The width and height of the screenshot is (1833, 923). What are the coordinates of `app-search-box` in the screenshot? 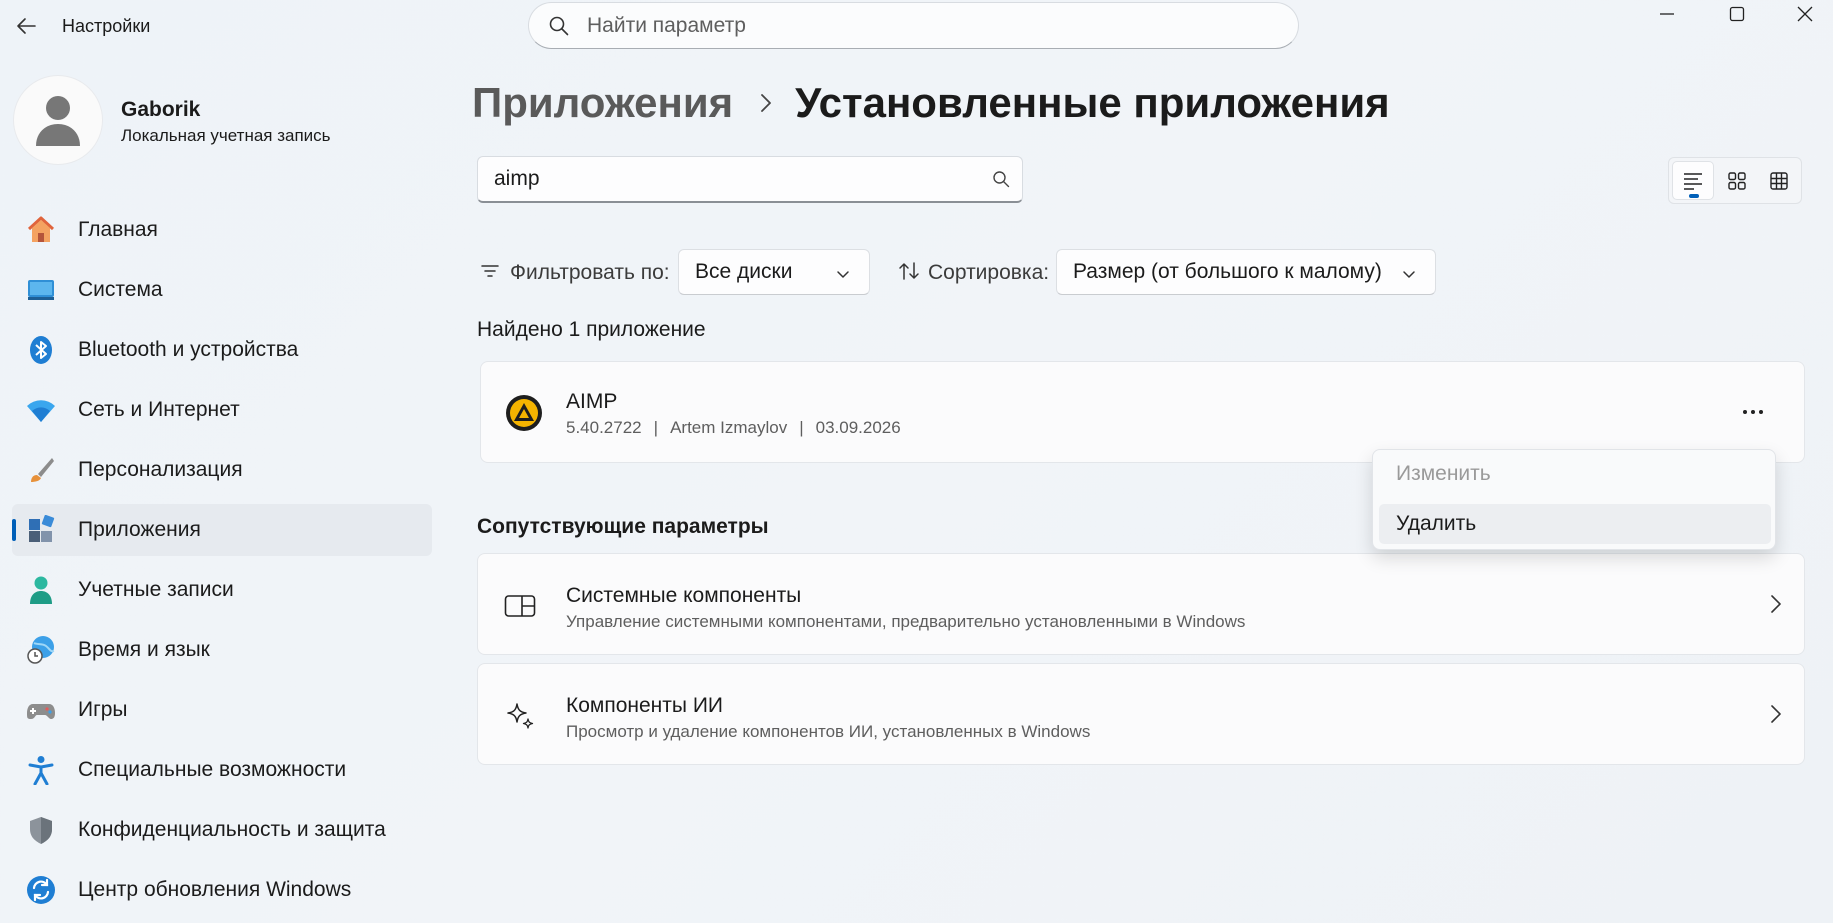 It's located at (750, 179).